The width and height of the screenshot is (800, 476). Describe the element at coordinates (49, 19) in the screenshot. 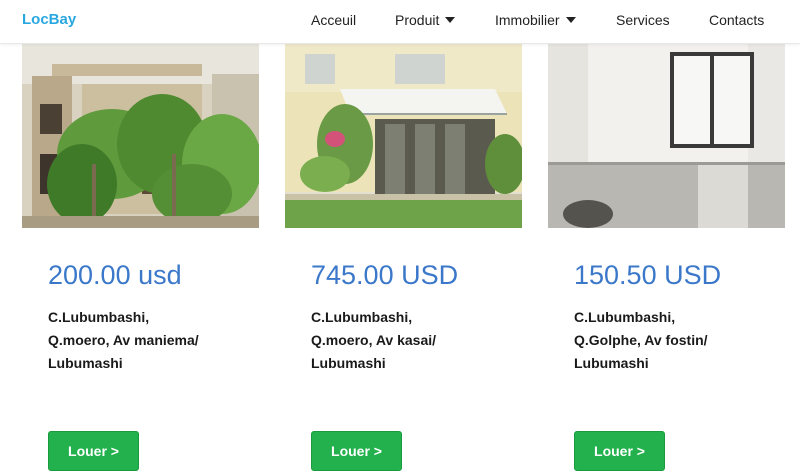

I see `brand-logo: LocBay` at that location.